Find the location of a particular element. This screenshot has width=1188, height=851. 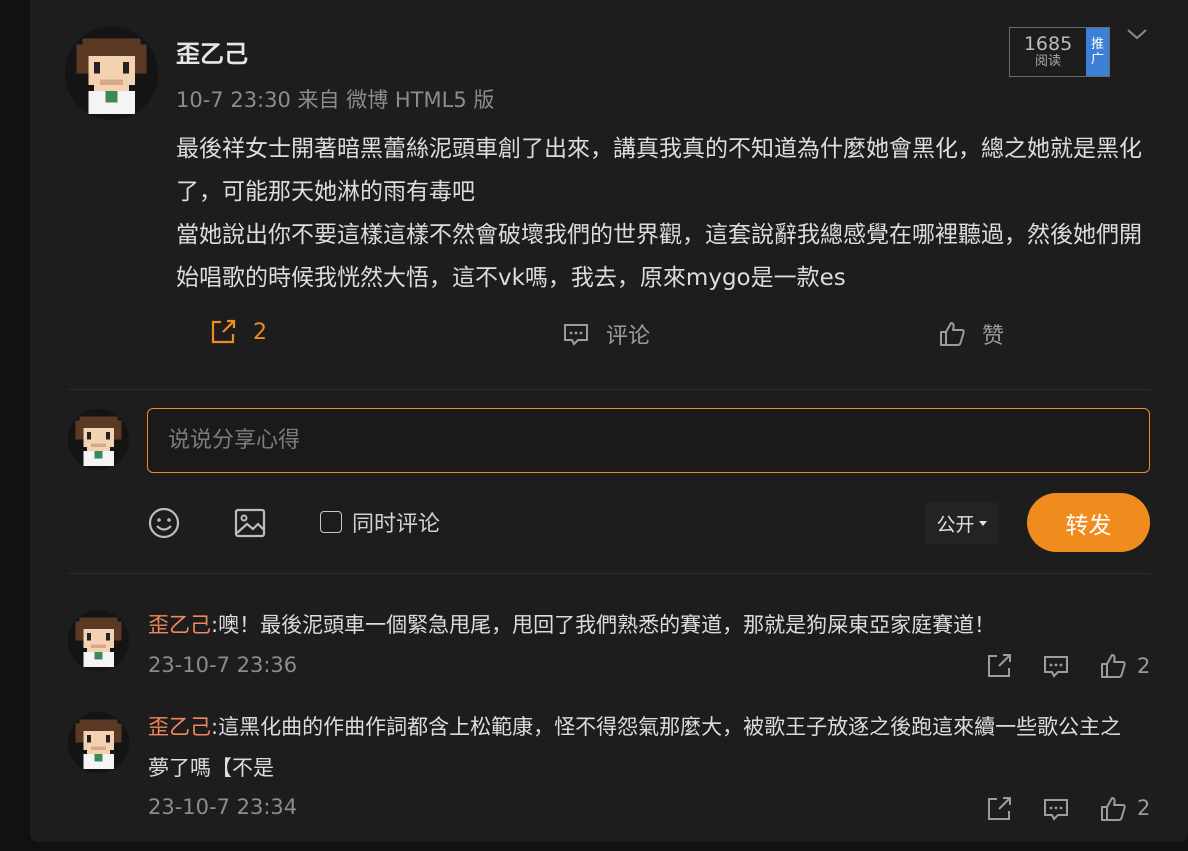

image-icon is located at coordinates (250, 523).